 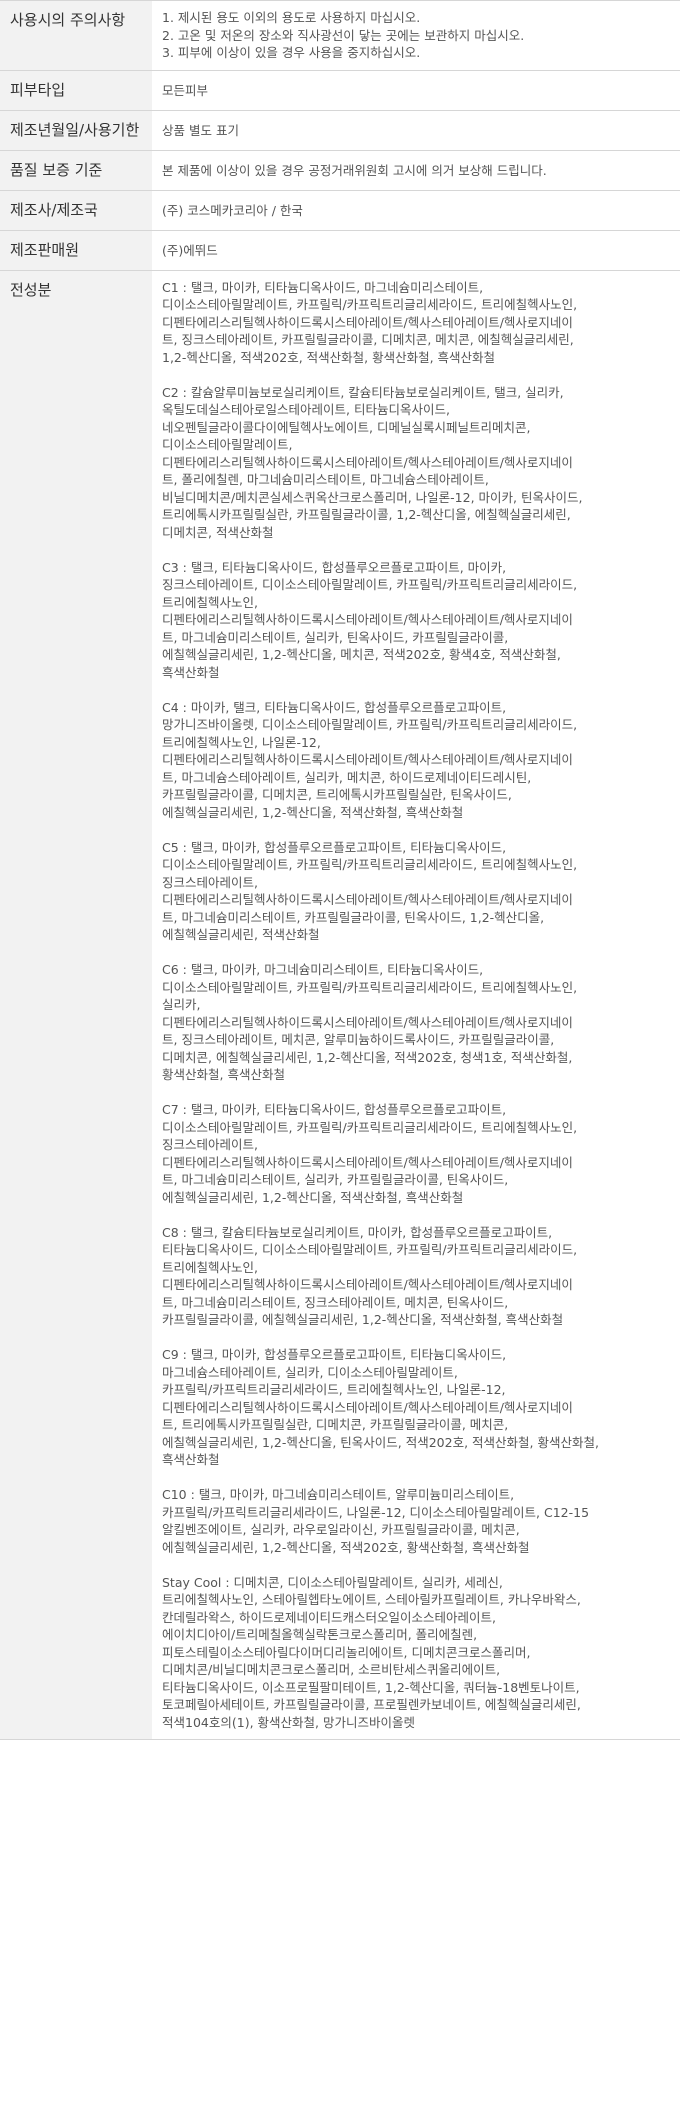 I want to click on ingredient-line: C1 : 탤크, 마이카, 티타늄디옥사이드, 마그네슘미리스테이트,, so click(x=323, y=287).